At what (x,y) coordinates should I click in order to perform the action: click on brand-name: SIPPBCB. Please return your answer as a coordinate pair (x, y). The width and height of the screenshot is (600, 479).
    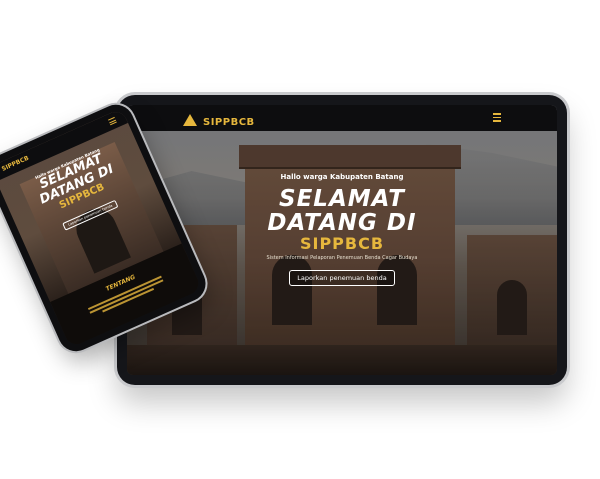
    Looking at the image, I should click on (229, 122).